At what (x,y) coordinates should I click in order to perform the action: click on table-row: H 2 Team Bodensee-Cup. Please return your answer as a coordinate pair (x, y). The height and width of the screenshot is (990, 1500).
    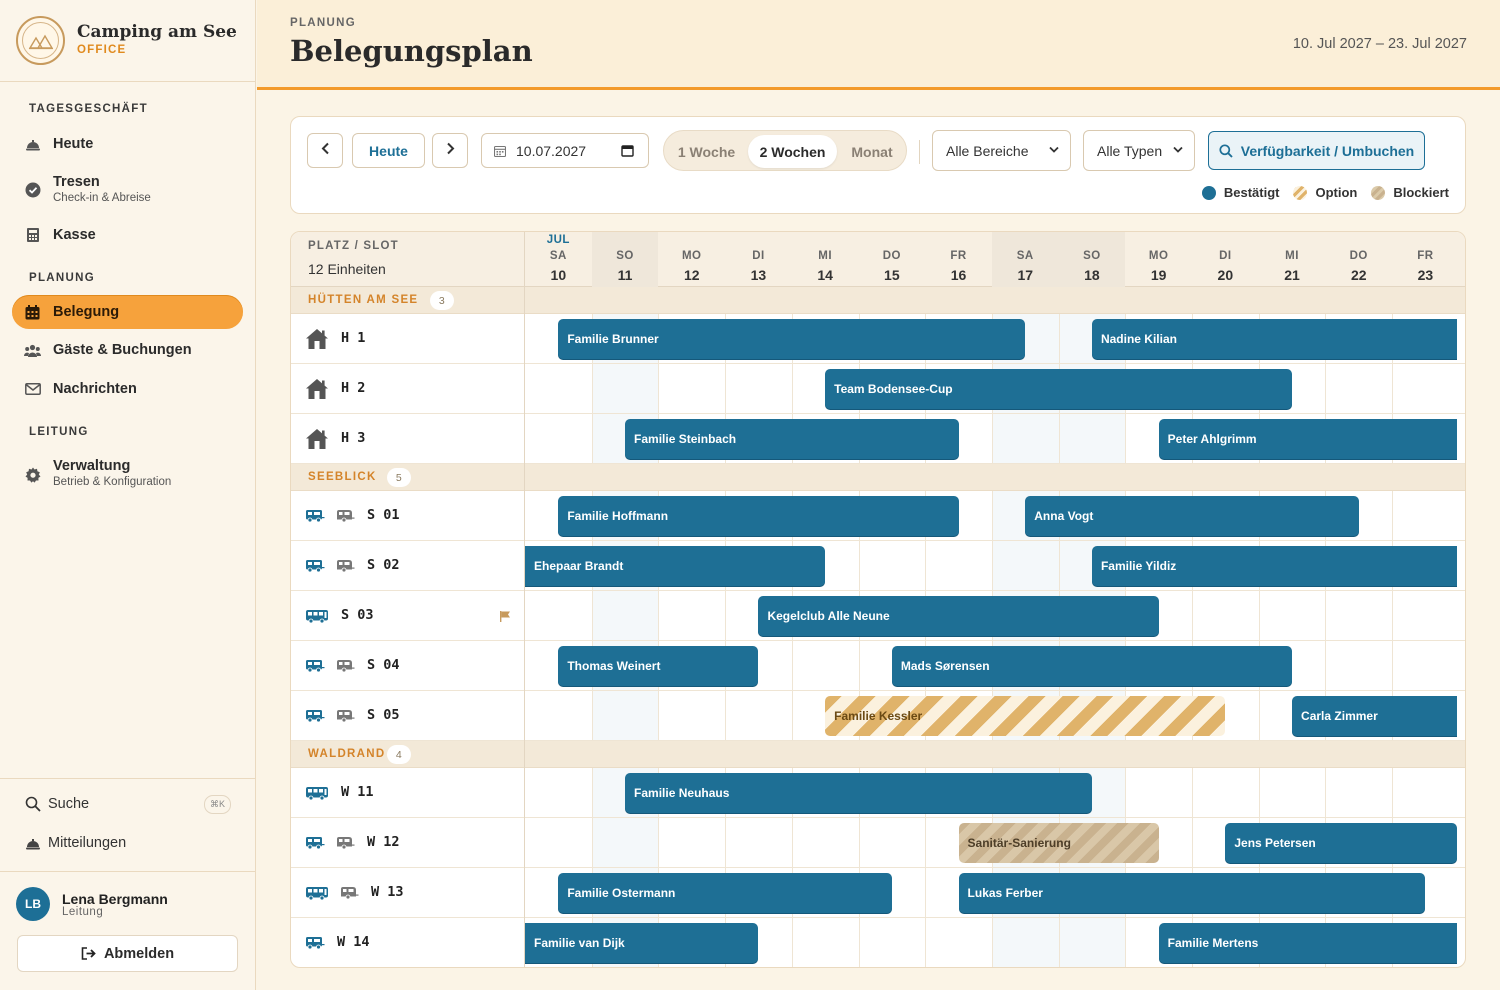
    Looking at the image, I should click on (878, 389).